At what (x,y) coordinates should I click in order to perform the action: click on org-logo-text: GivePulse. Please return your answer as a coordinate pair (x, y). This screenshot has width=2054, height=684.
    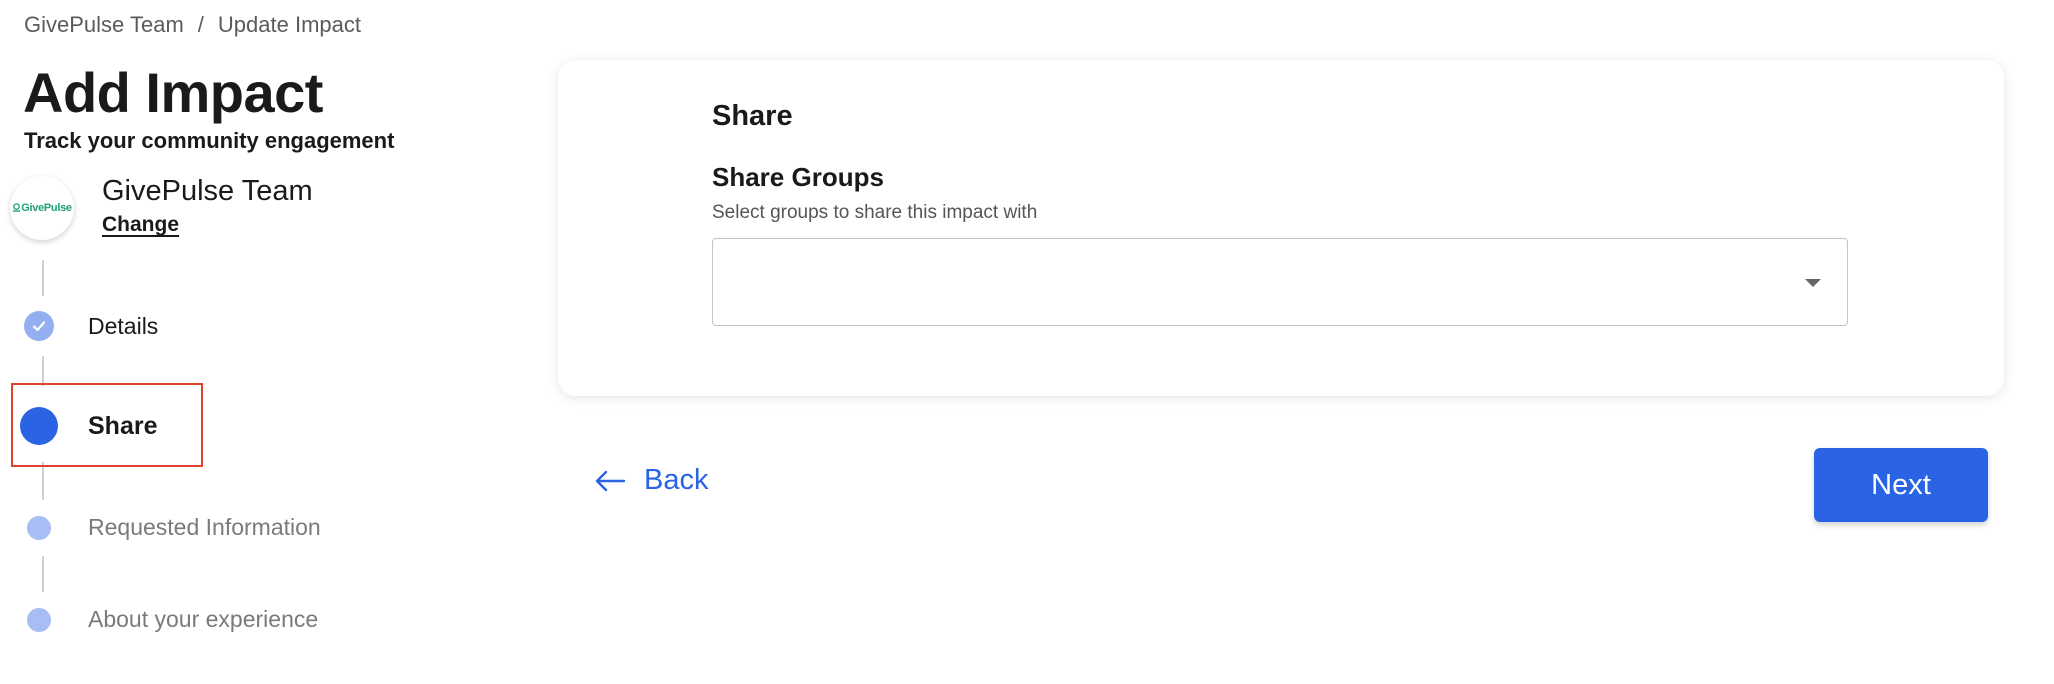
    Looking at the image, I should click on (46, 208).